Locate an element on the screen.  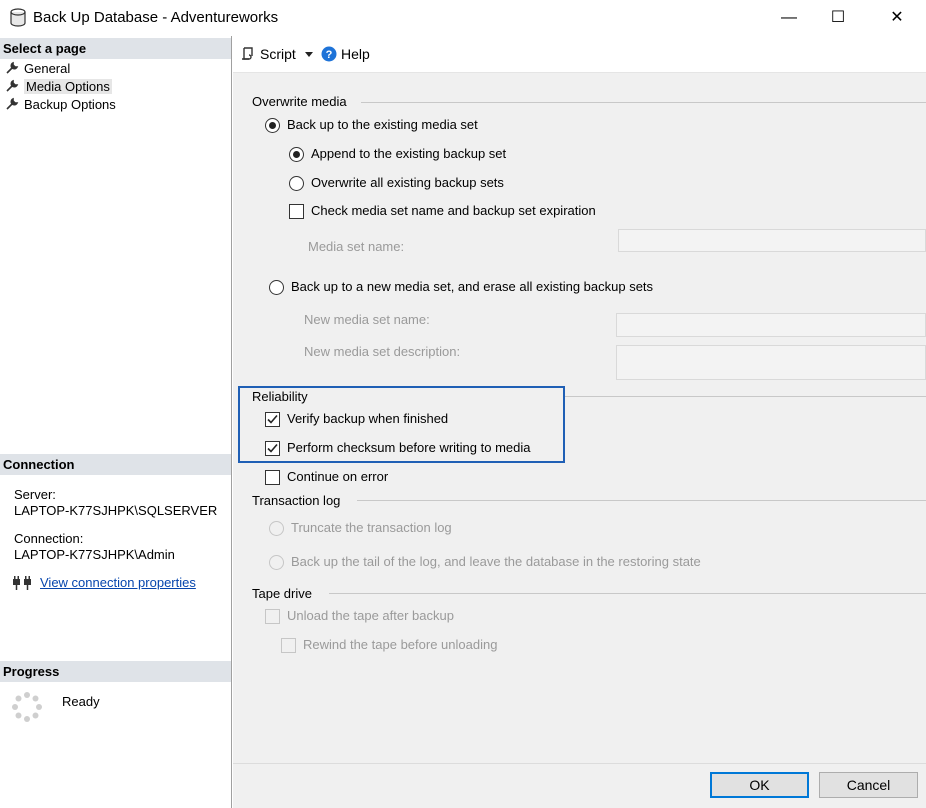
nav-item-general: General is located at coordinates (37, 68).